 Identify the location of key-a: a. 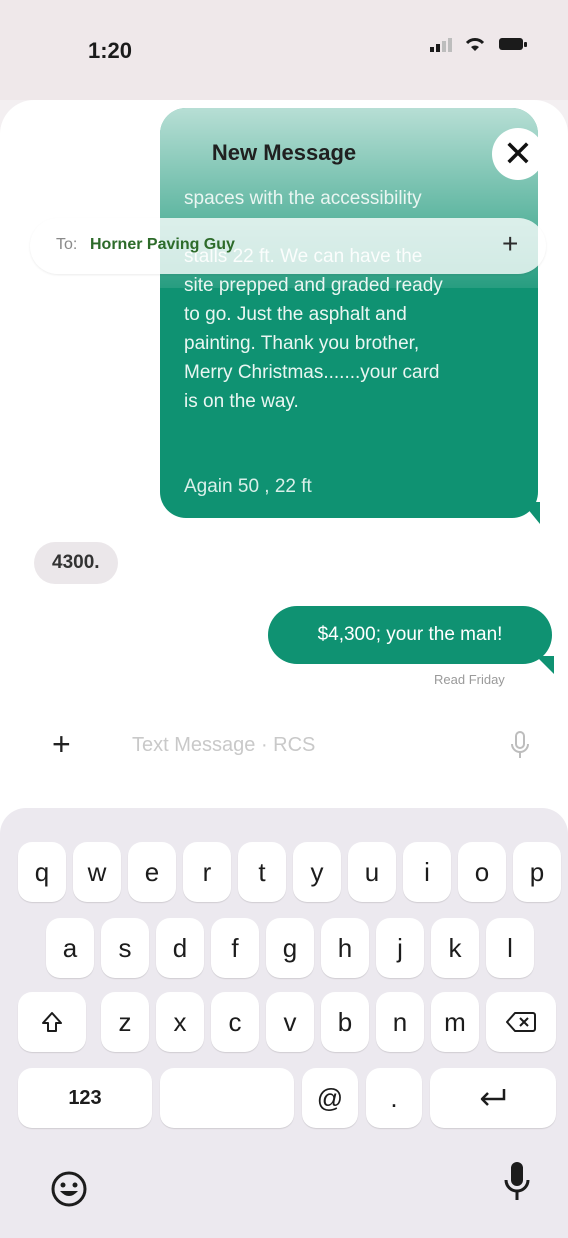
(70, 948).